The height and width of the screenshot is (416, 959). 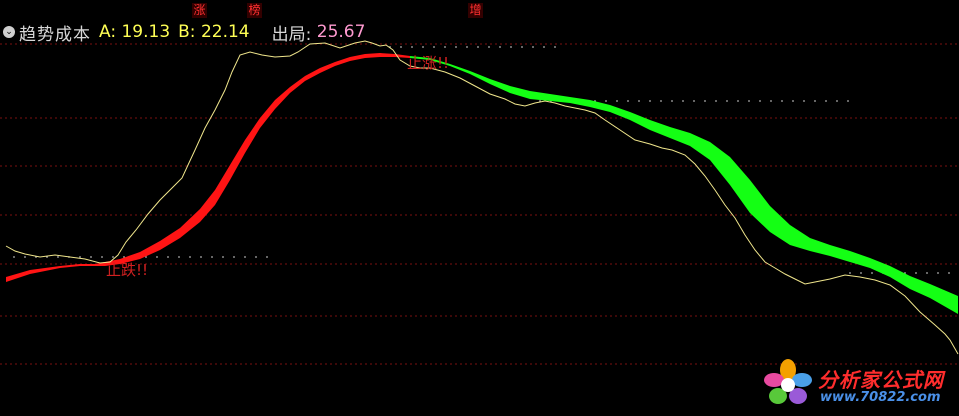 I want to click on collapse-chevron-icon: ⌄, so click(x=9, y=32).